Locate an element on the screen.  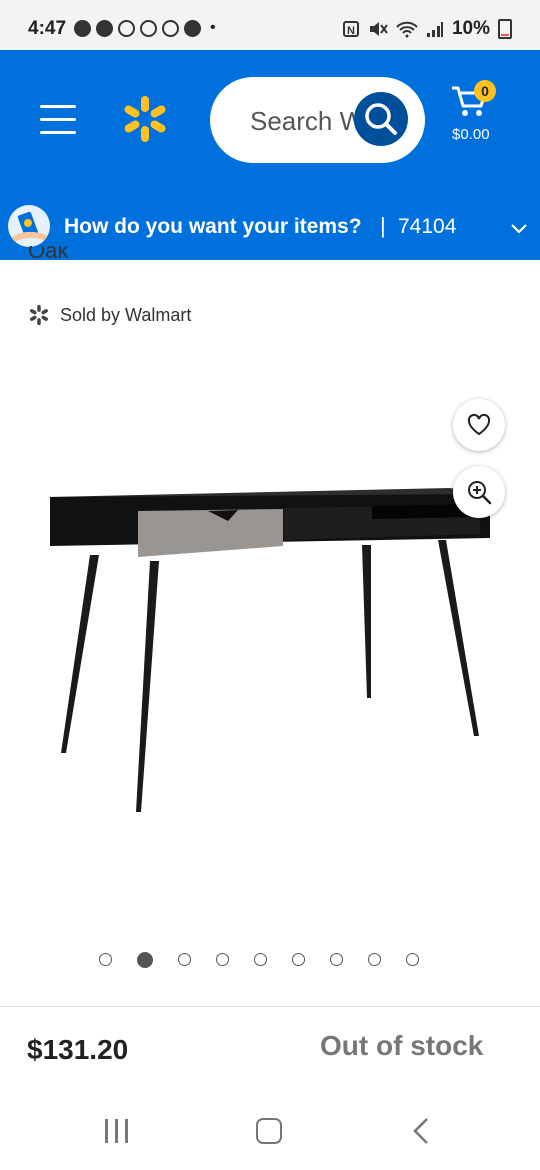
seller-info: Sold by Walmart is located at coordinates (109, 315).